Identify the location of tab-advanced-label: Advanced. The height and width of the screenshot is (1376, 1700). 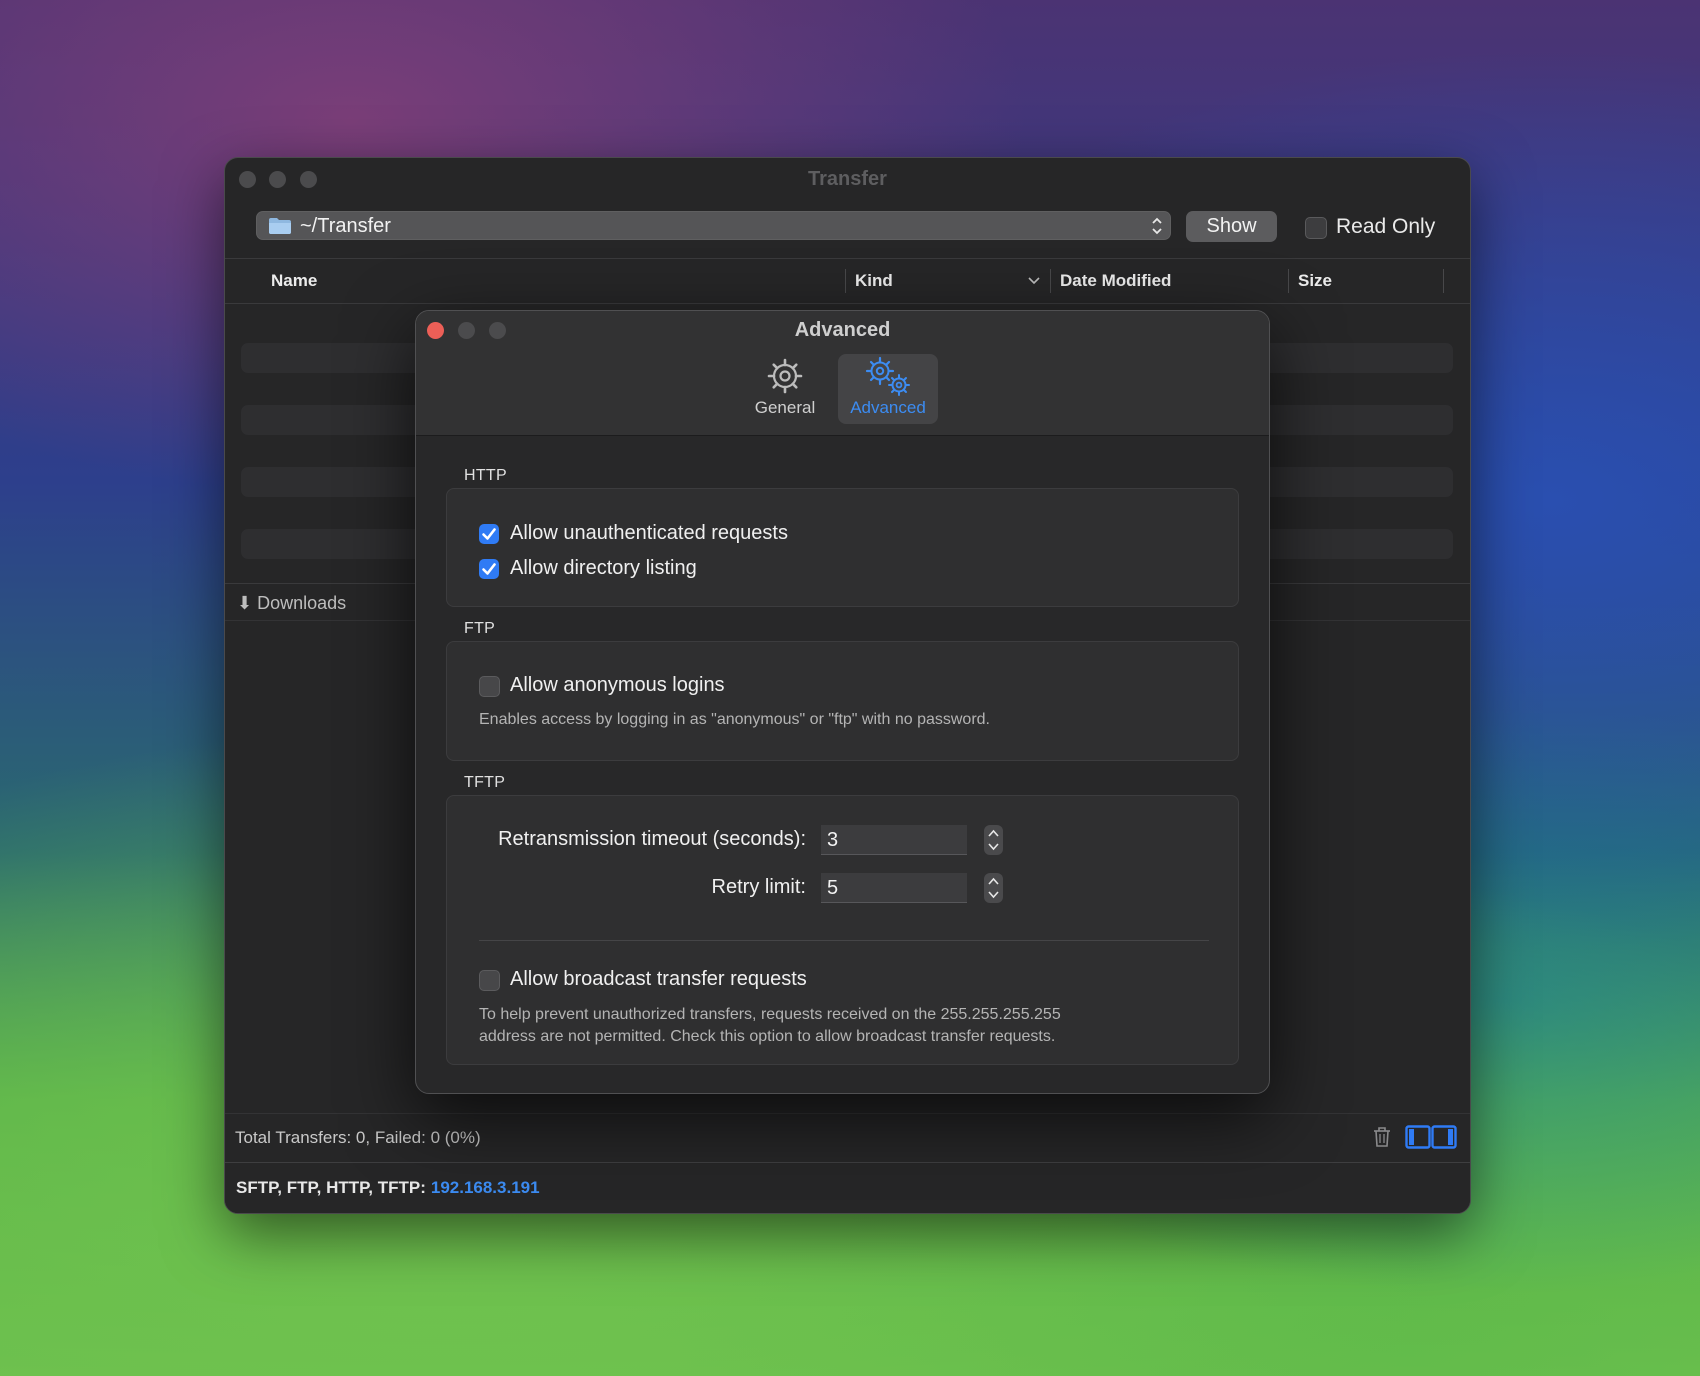
(888, 407).